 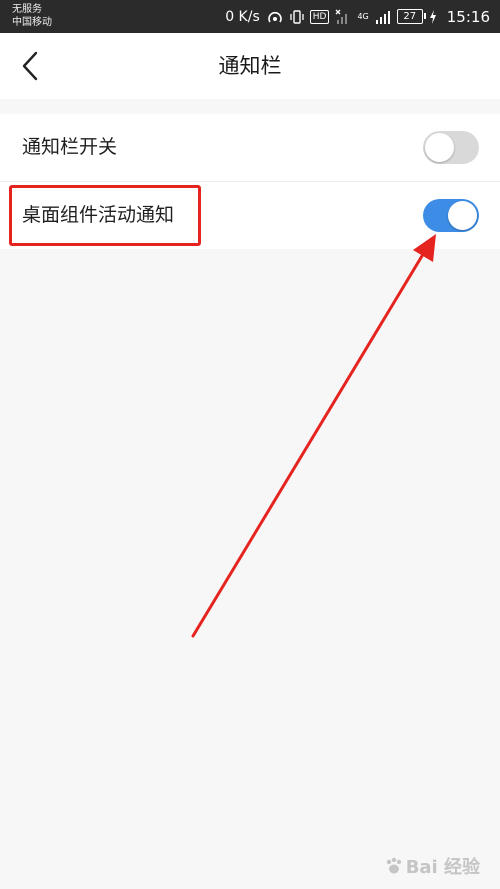 What do you see at coordinates (393, 865) in the screenshot?
I see `paw-icon` at bounding box center [393, 865].